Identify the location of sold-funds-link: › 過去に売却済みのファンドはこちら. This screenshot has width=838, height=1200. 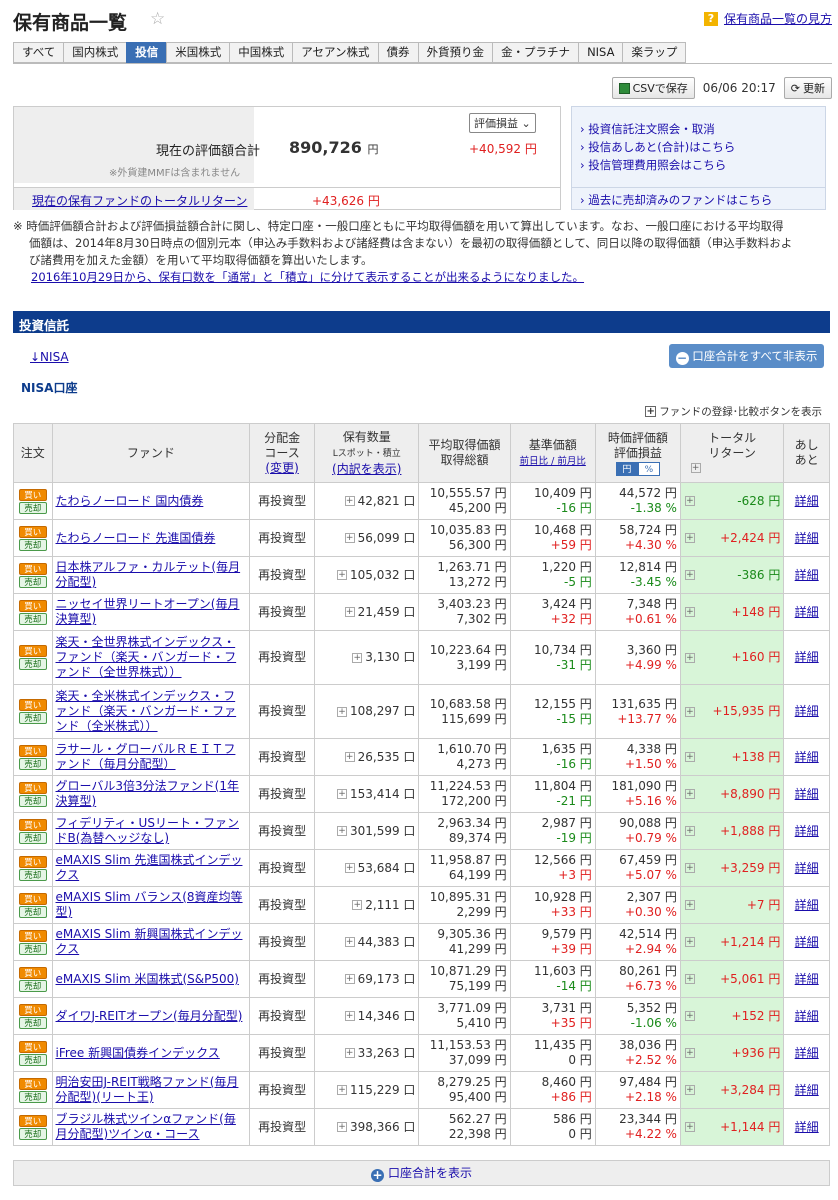
(676, 200).